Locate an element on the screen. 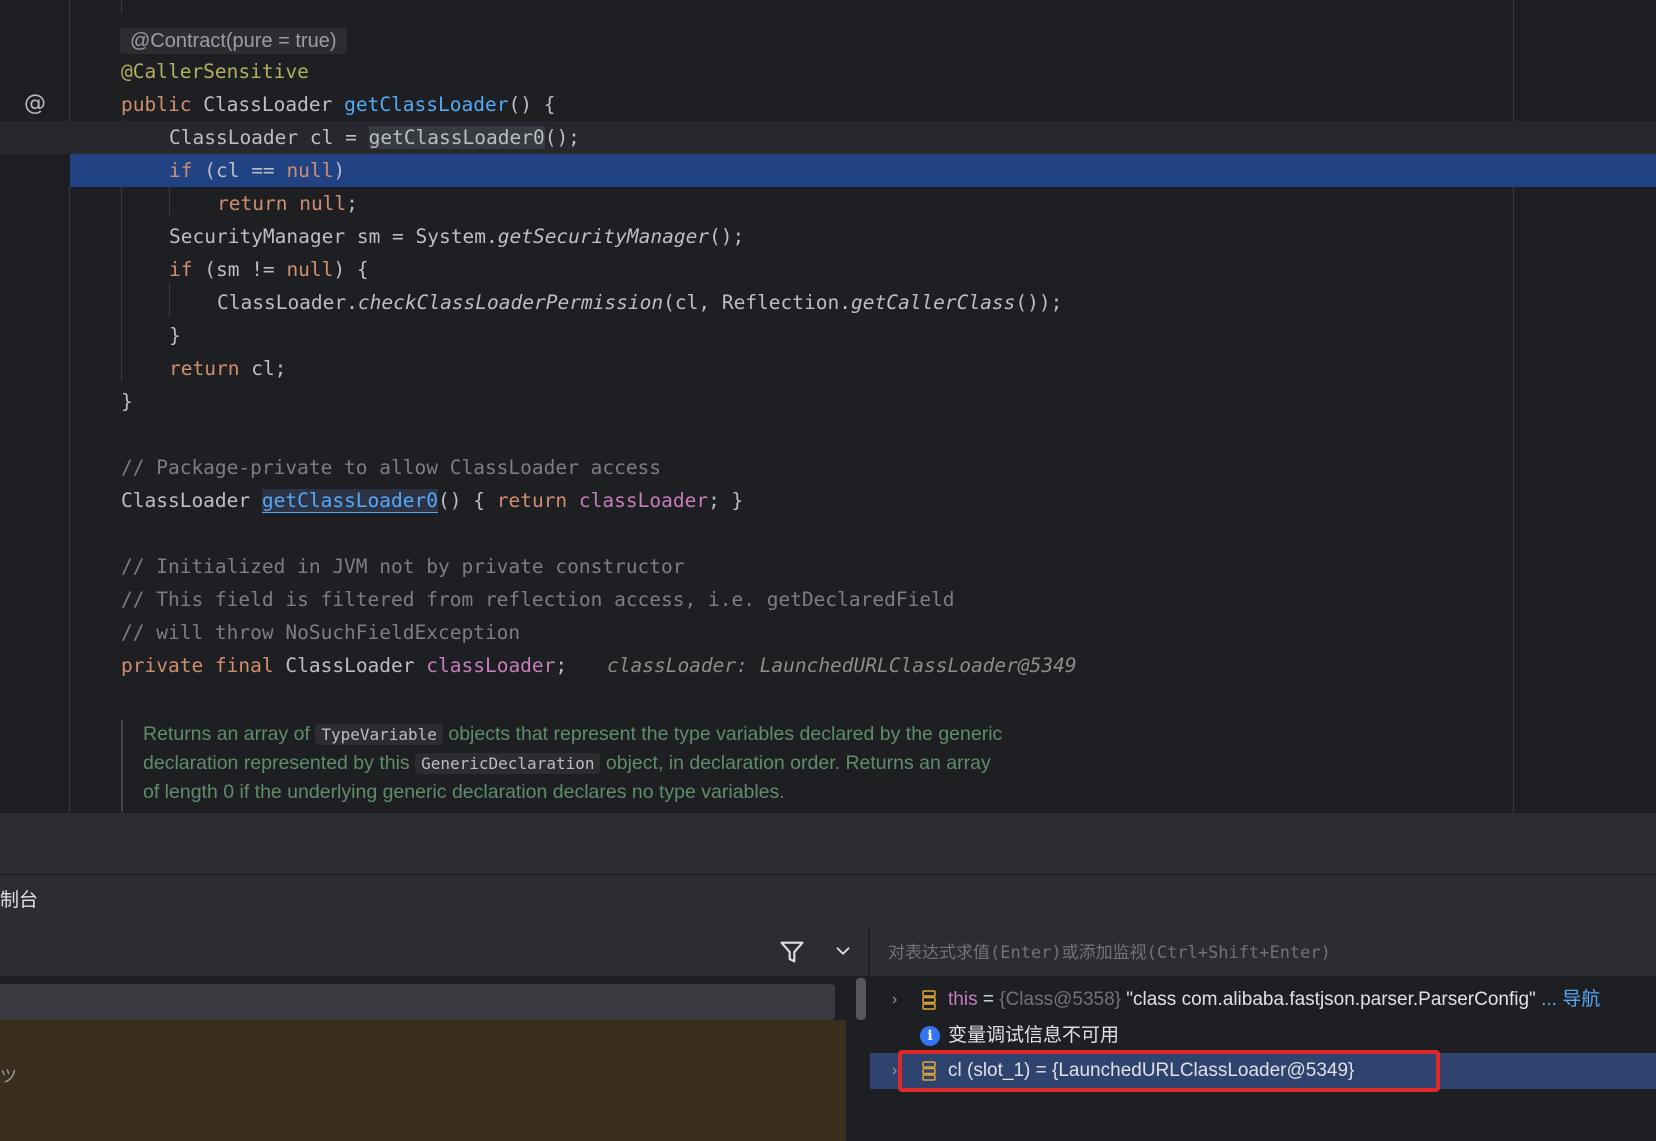 This screenshot has height=1141, width=1656. annotation-highlight-box is located at coordinates (1169, 1071).